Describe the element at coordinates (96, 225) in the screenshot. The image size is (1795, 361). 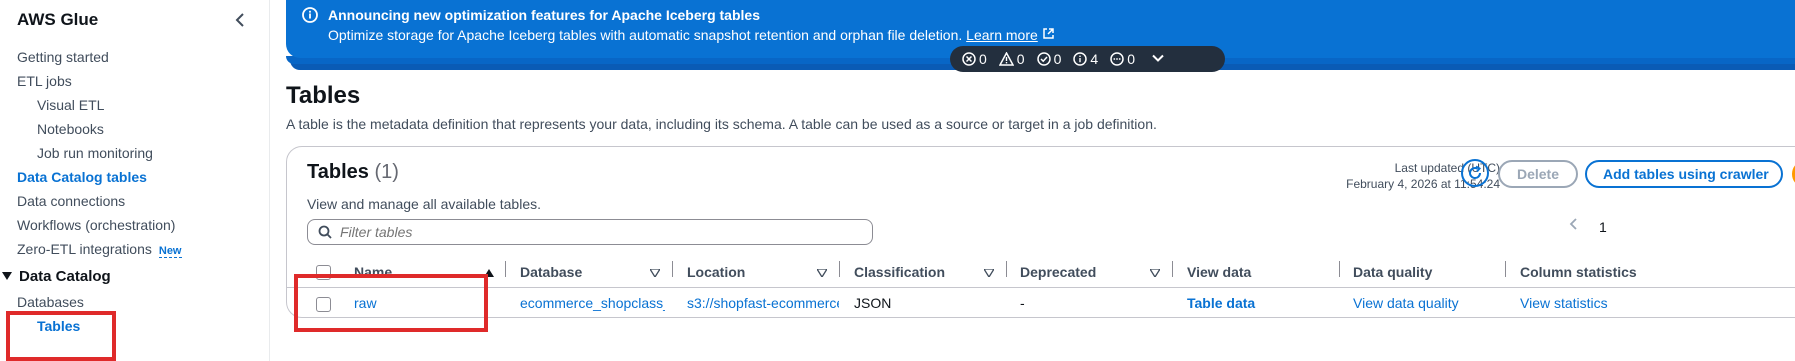
I see `nav-workflows: Workflows (orchestration)` at that location.